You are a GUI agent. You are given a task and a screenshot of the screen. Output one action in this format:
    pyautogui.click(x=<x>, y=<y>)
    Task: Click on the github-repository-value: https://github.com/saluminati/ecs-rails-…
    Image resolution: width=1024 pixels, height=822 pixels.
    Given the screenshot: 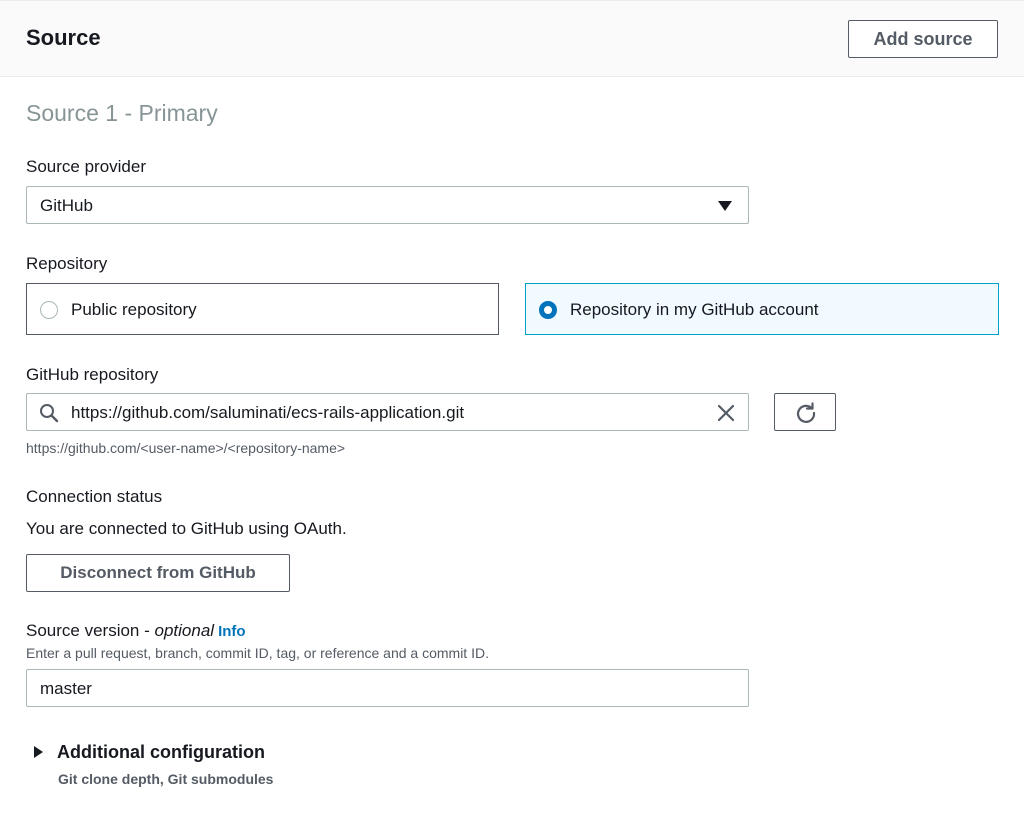 What is the action you would take?
    pyautogui.click(x=268, y=412)
    